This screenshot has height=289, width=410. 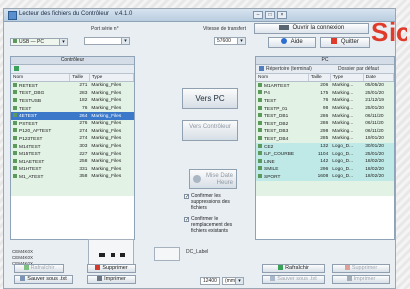 I want to click on right-delete-button: Supprimer, so click(x=361, y=268).